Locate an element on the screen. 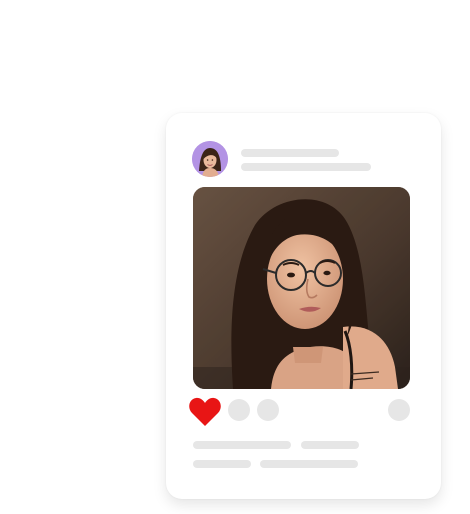 The height and width of the screenshot is (514, 470). comment-button is located at coordinates (239, 410).